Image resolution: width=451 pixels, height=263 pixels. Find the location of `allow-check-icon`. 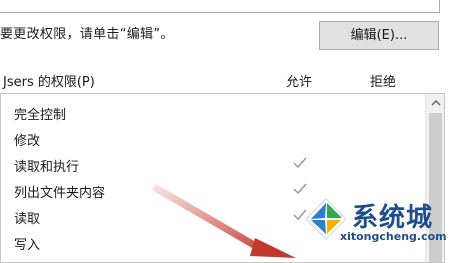

allow-check-icon is located at coordinates (300, 163).